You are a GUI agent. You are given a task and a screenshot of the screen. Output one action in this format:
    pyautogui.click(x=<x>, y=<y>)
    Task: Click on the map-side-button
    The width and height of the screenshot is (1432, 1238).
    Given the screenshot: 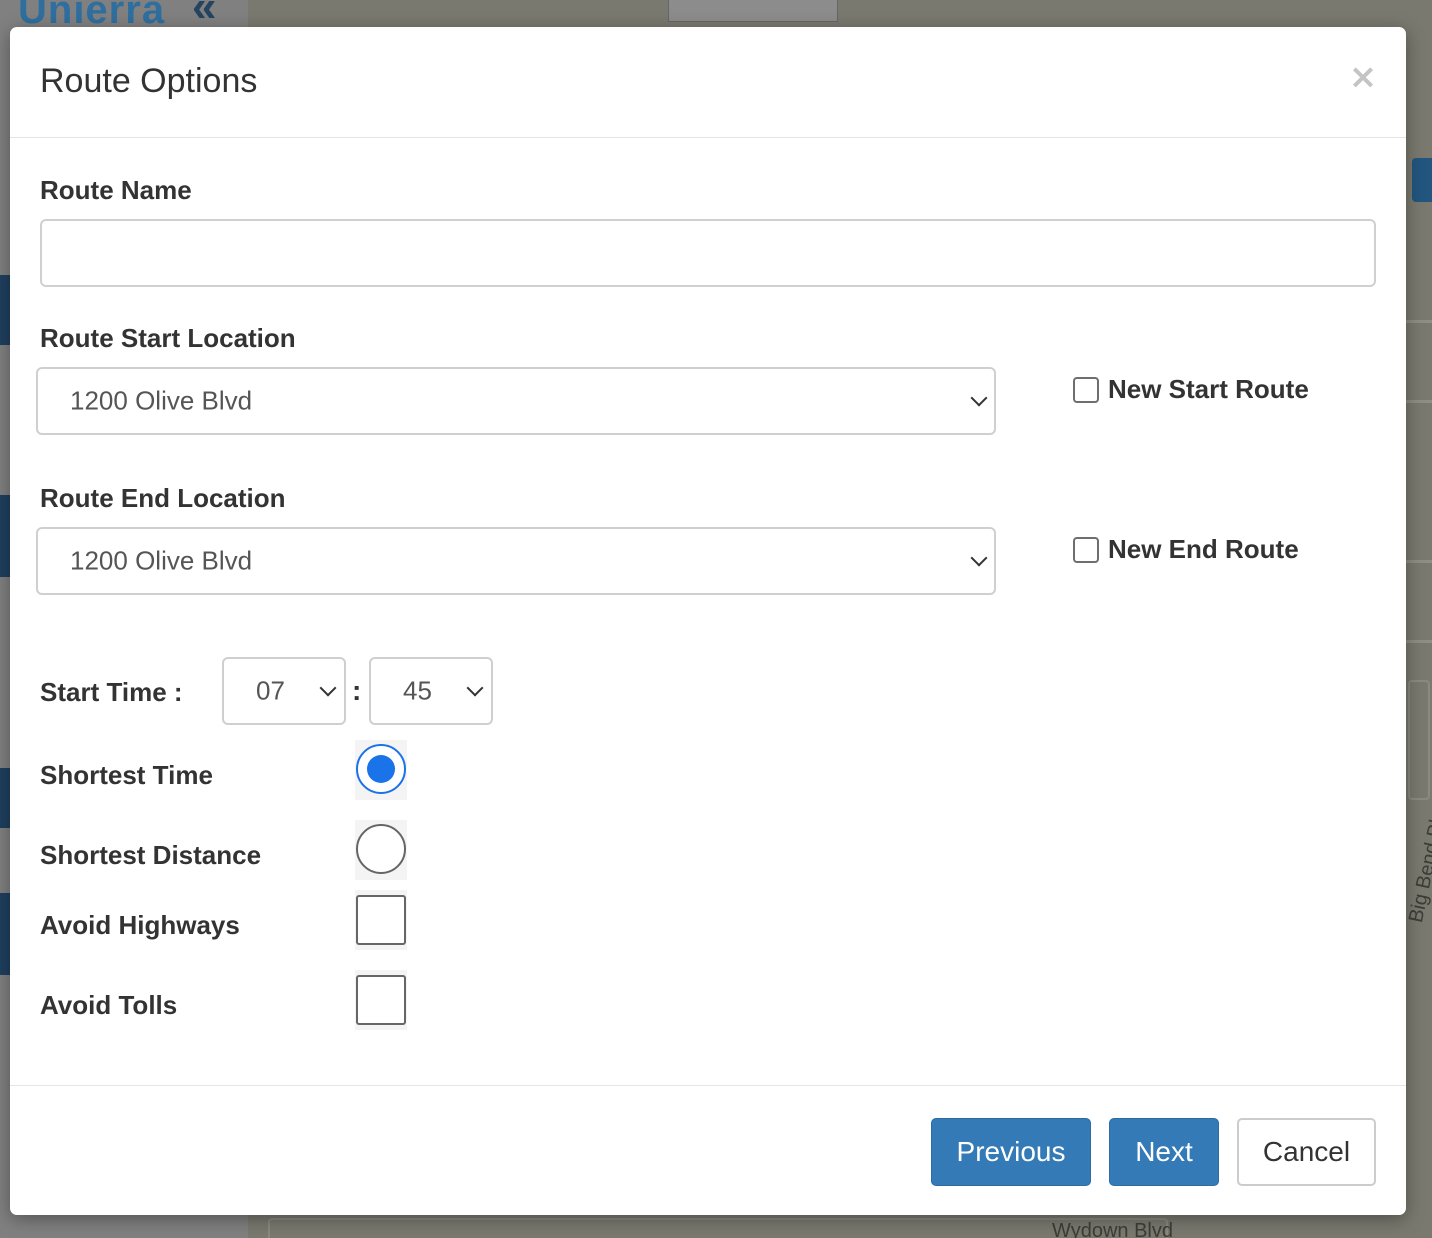 What is the action you would take?
    pyautogui.click(x=1422, y=180)
    